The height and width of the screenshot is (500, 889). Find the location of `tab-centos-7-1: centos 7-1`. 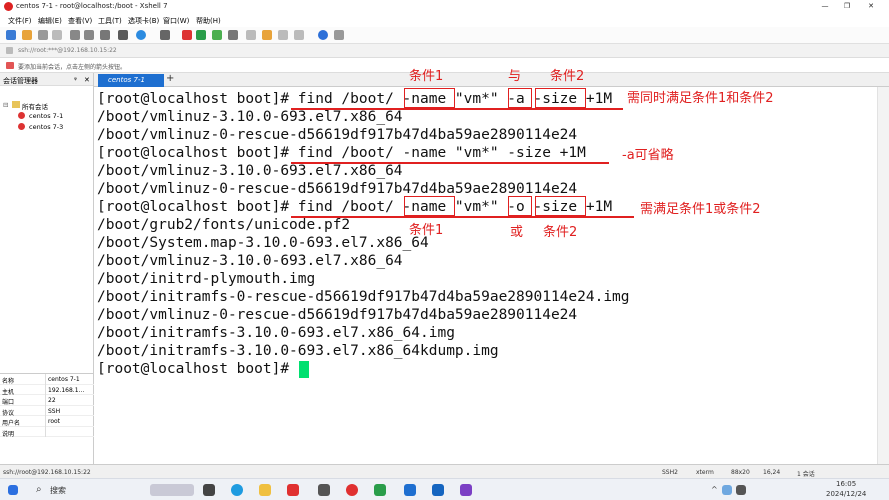

tab-centos-7-1: centos 7-1 is located at coordinates (131, 80).